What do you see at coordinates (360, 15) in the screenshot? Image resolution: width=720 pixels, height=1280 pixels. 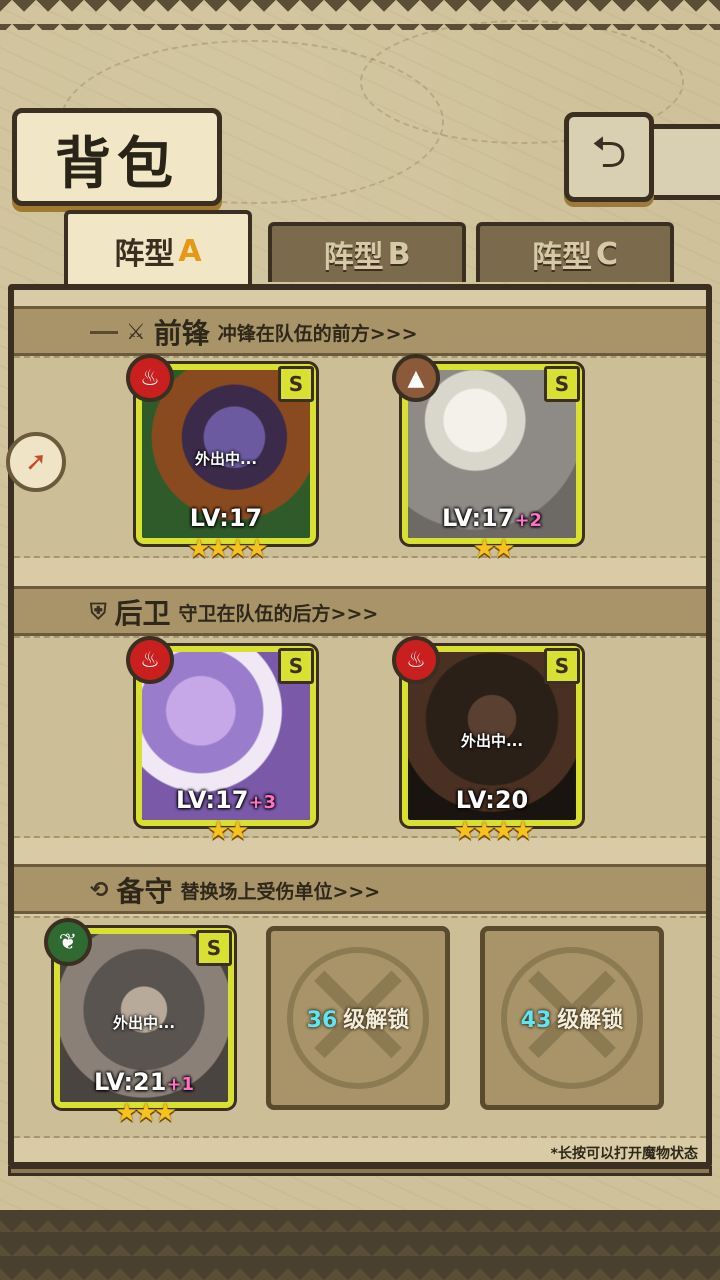 I see `torn-edge-top` at bounding box center [360, 15].